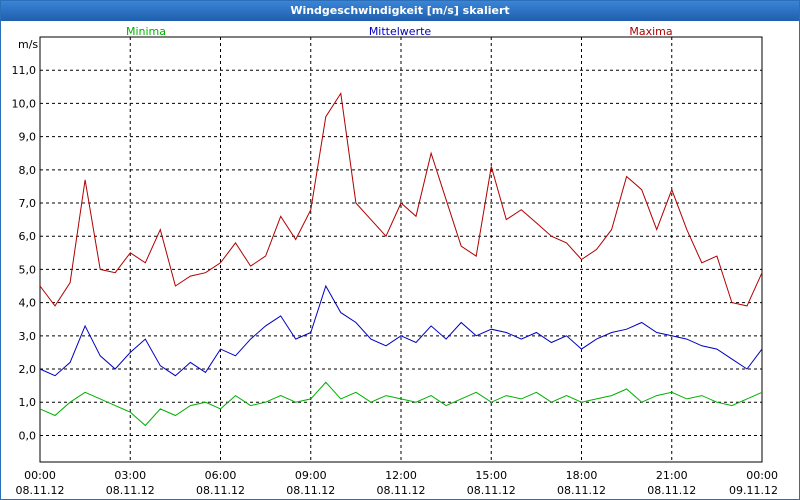 This screenshot has width=800, height=500. Describe the element at coordinates (146, 31) in the screenshot. I see `legend-minima: Minima` at that location.